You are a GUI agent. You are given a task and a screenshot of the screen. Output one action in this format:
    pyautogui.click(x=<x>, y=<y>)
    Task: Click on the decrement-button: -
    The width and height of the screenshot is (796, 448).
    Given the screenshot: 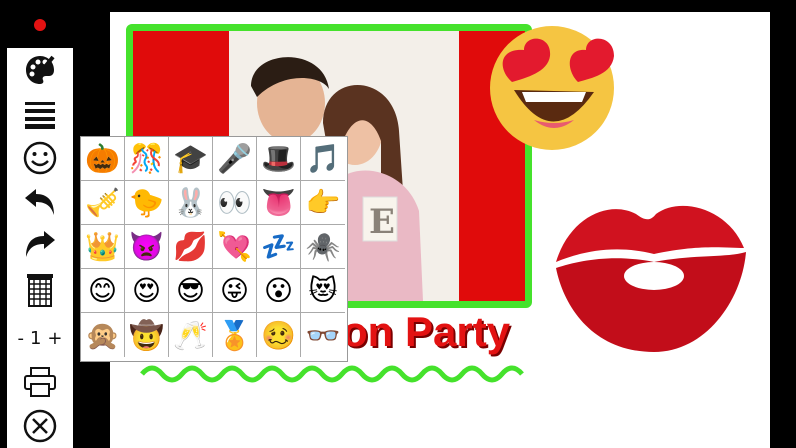 What is the action you would take?
    pyautogui.click(x=20, y=338)
    